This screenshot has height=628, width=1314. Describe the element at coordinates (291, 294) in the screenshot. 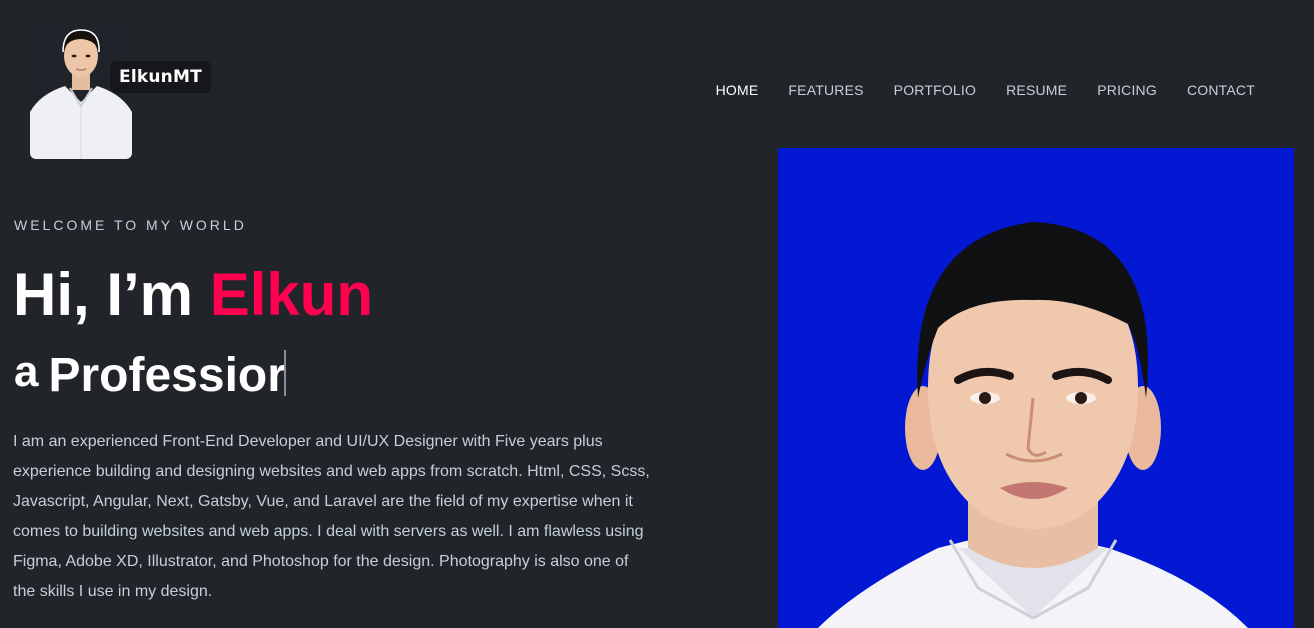

I see `hero-title-name: Elkun` at that location.